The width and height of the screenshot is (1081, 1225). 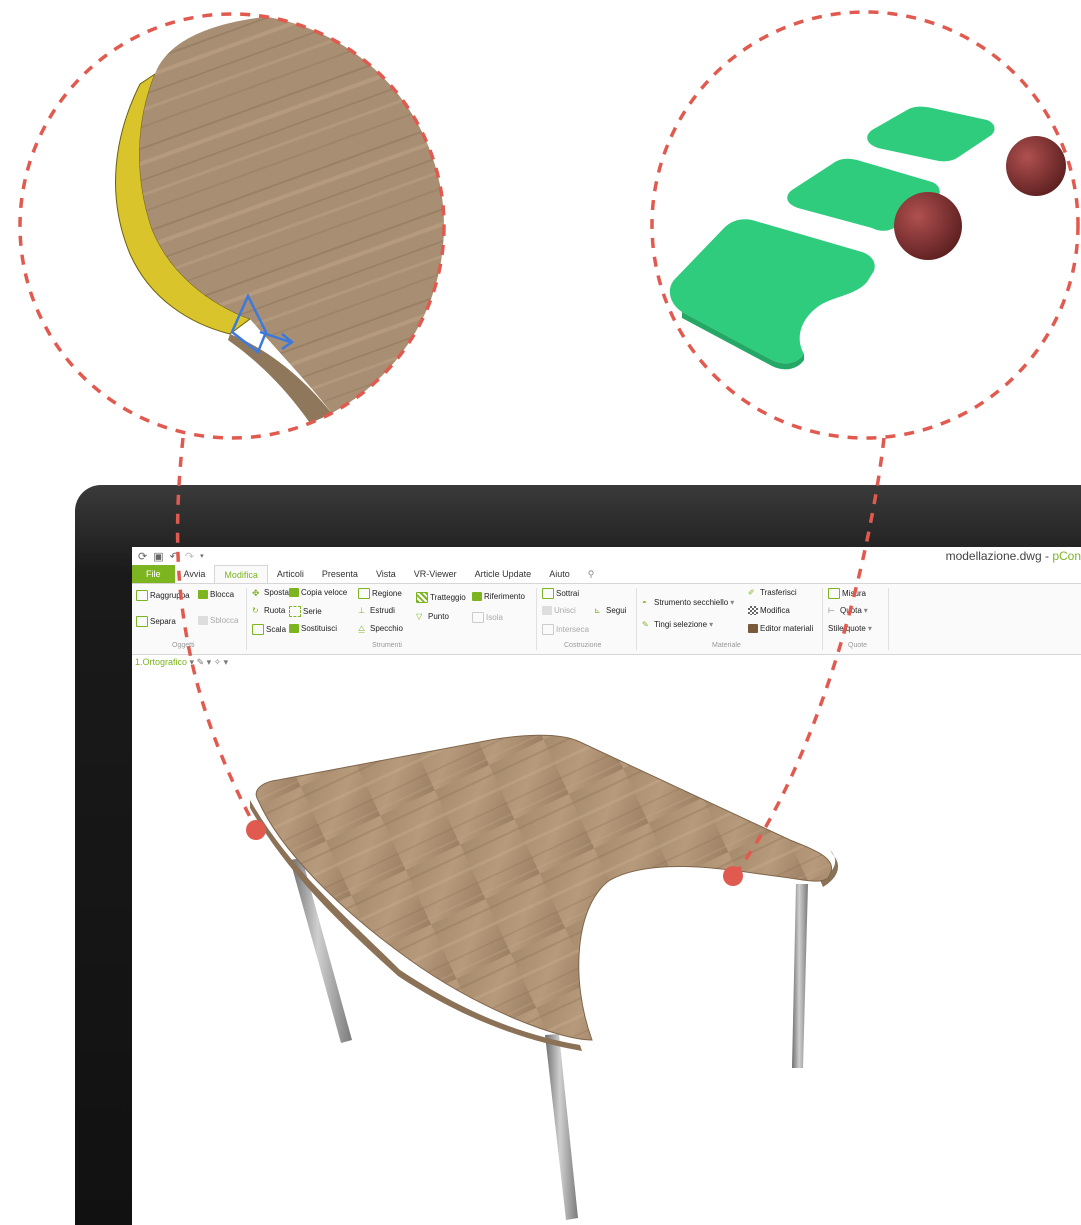 I want to click on unisci-button: Unisci, so click(x=559, y=610).